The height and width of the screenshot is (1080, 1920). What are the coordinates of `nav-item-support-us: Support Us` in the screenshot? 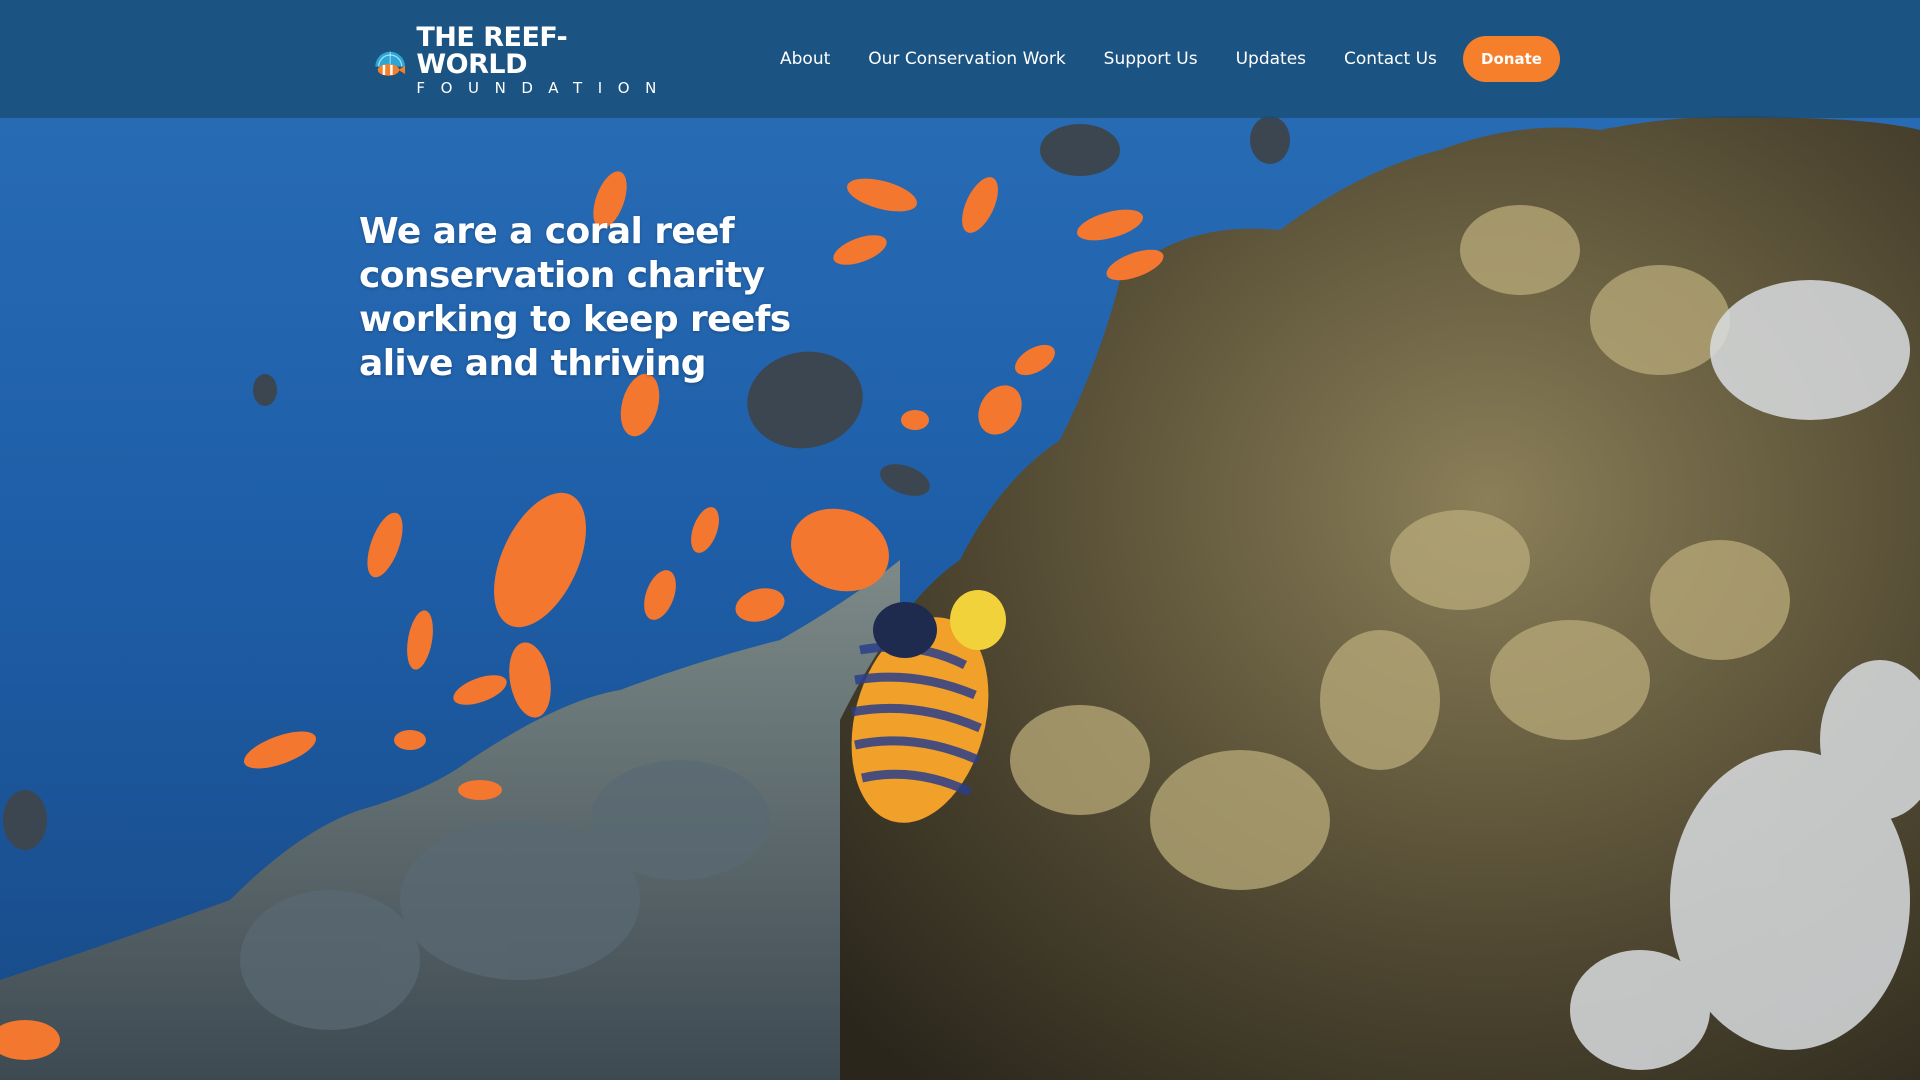 It's located at (1151, 59).